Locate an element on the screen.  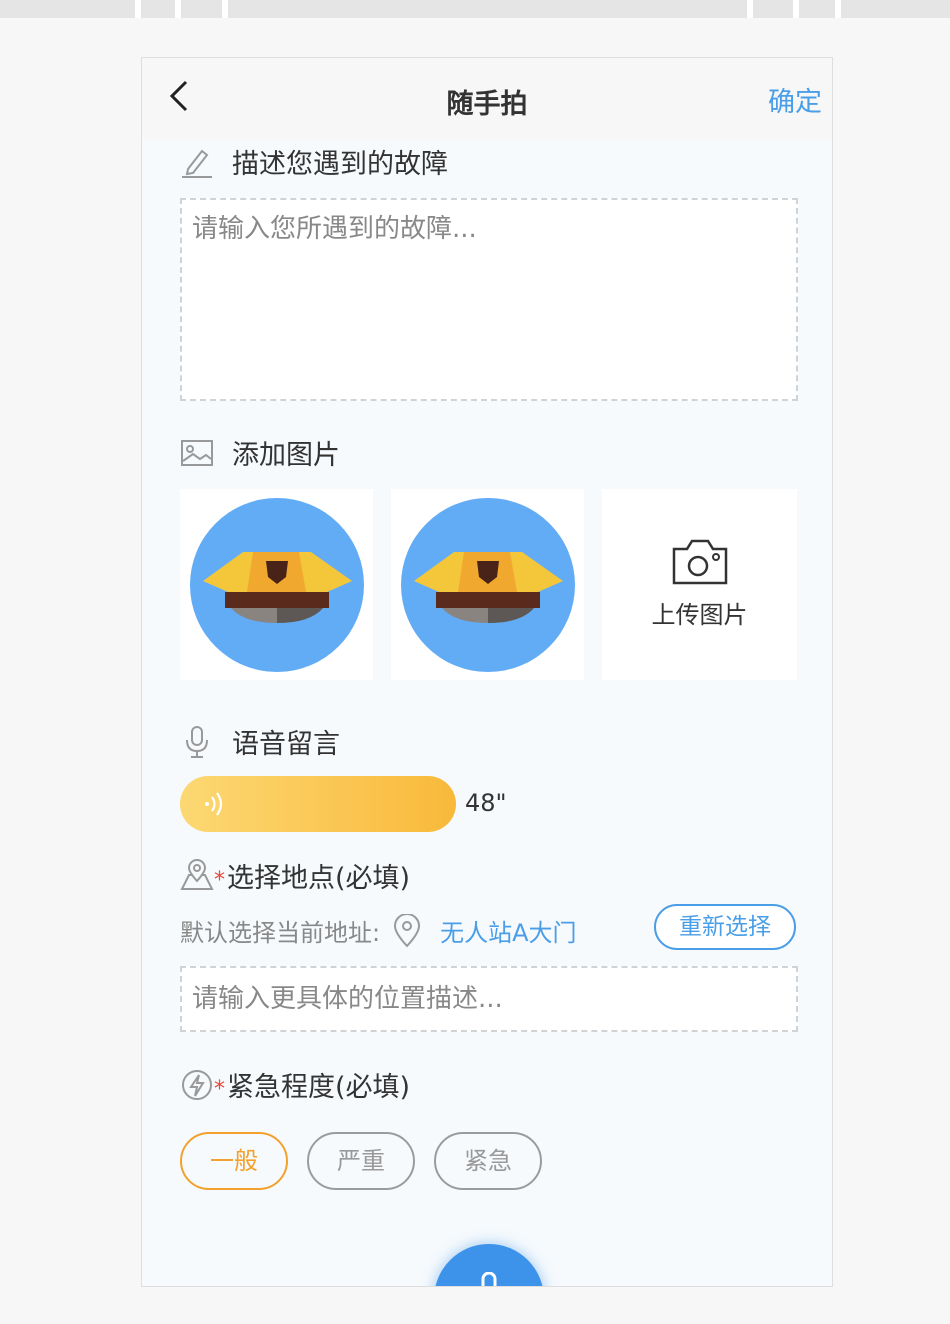
nav-bar: 随手拍 确定 is located at coordinates (487, 99).